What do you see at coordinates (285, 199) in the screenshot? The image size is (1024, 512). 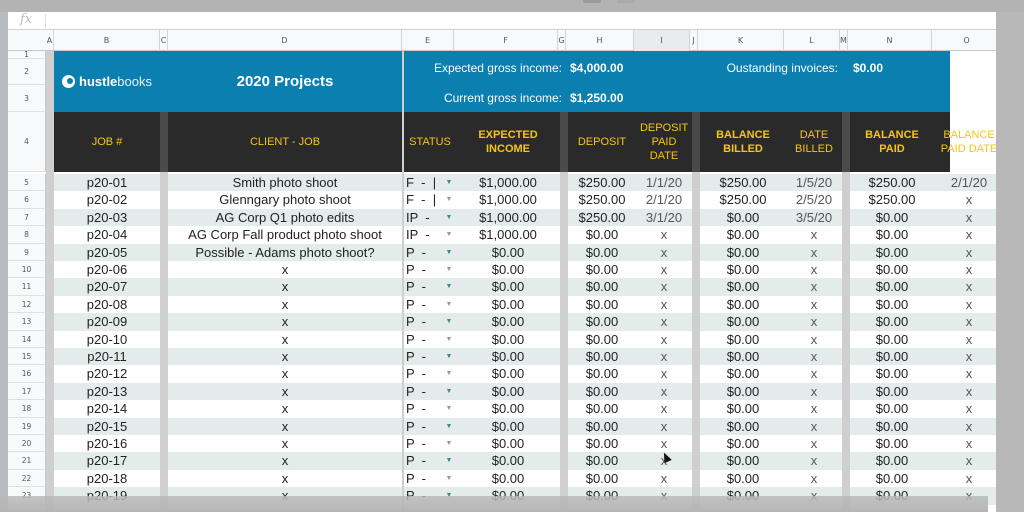 I see `cell-client: Glenngary photo shoot` at bounding box center [285, 199].